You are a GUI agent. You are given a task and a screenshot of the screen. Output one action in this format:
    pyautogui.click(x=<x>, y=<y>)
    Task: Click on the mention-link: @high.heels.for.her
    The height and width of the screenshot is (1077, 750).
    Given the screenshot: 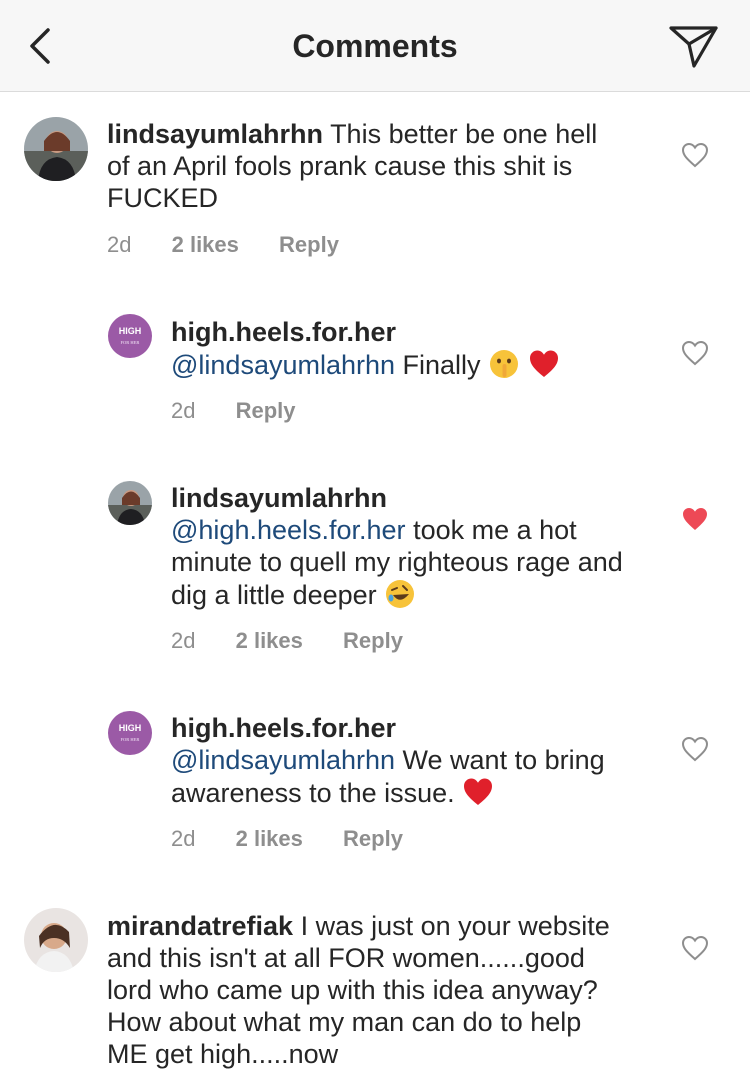 What is the action you would take?
    pyautogui.click(x=288, y=530)
    